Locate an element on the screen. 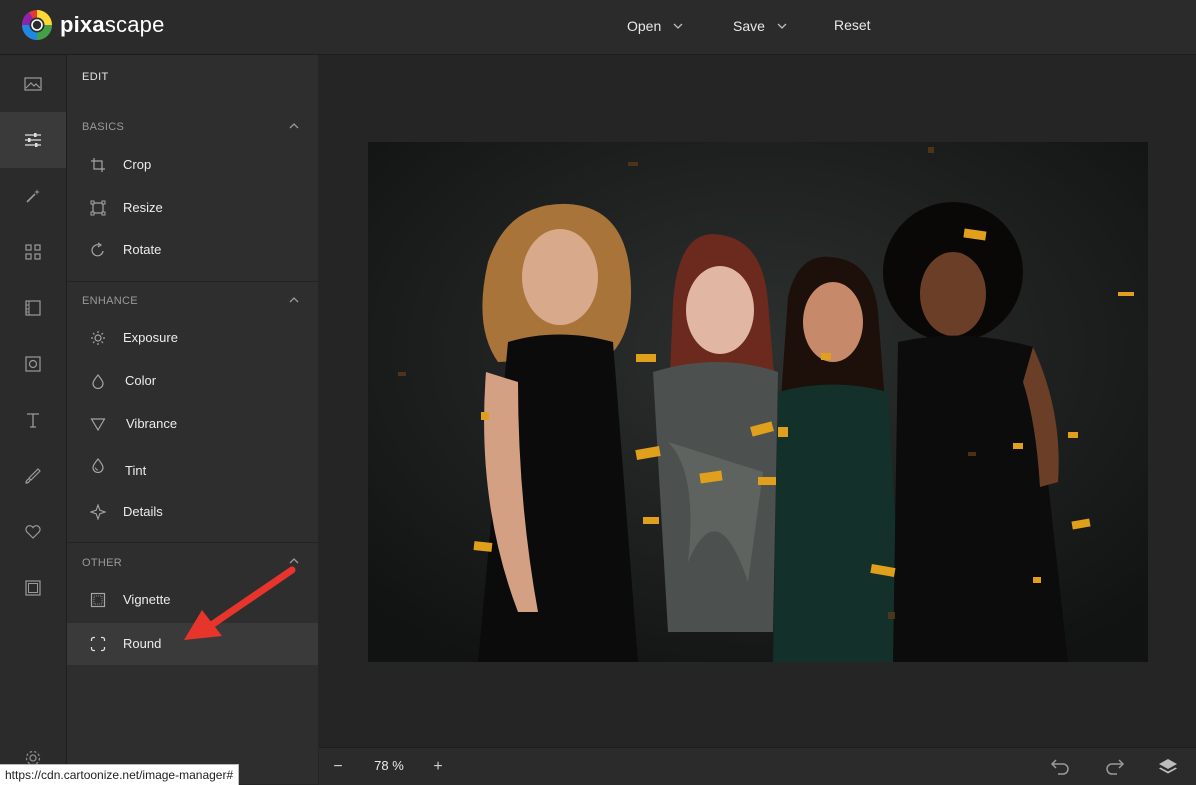 The image size is (1196, 785). layers-icon is located at coordinates (1168, 767).